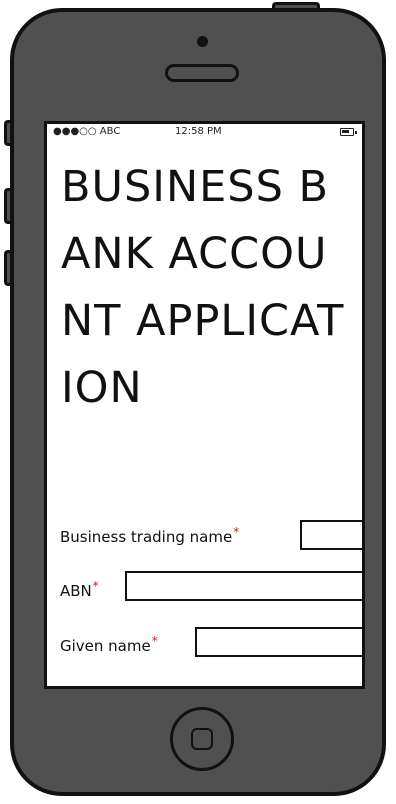  Describe the element at coordinates (76, 590) in the screenshot. I see `abn-label-text: ABN` at that location.